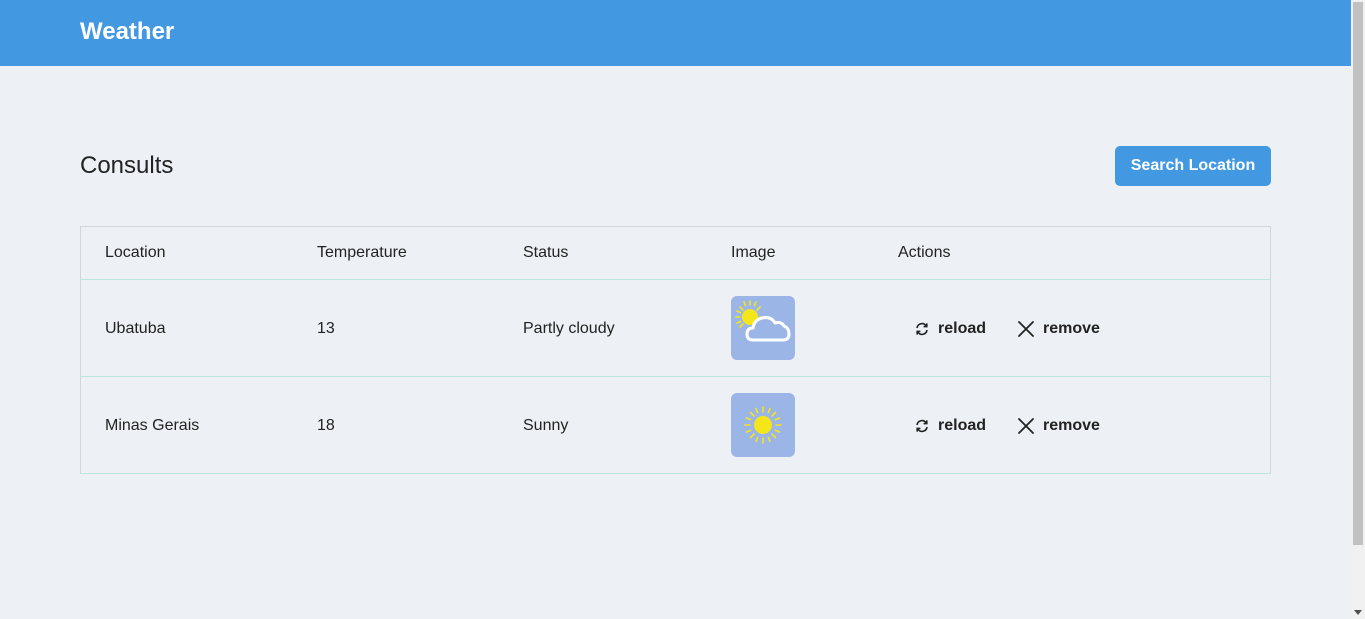 The width and height of the screenshot is (1365, 619). I want to click on app-brand: Weather, so click(127, 32).